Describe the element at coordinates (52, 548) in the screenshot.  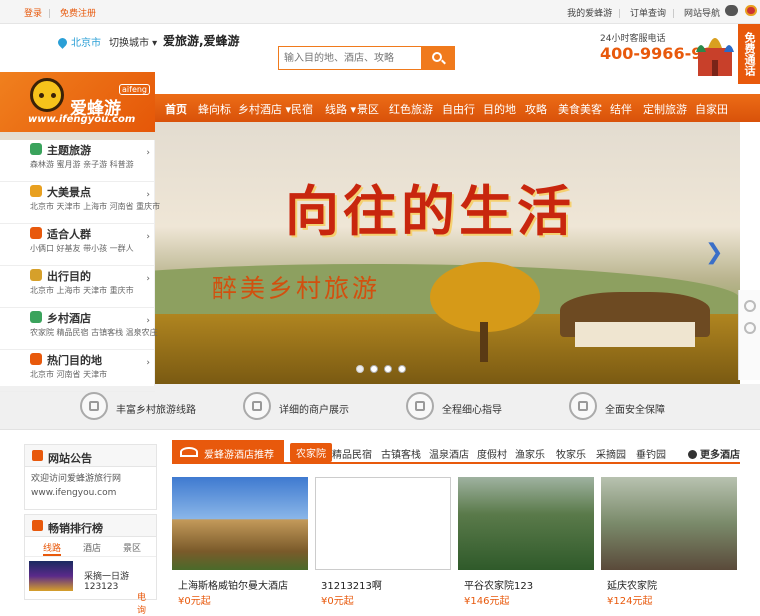
I see `tab-routes: 线路` at that location.